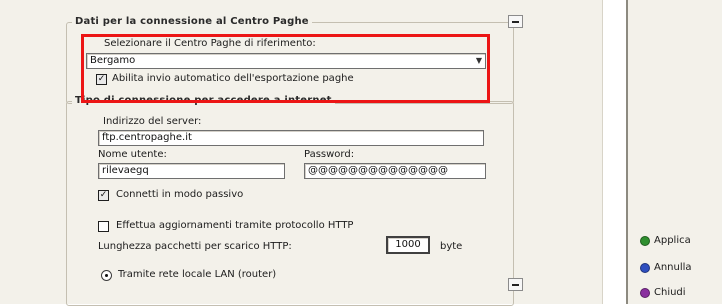 The width and height of the screenshot is (722, 306). Describe the element at coordinates (192, 22) in the screenshot. I see `centro-paghe-title: Dati per la connessione al Centro Paghe` at that location.